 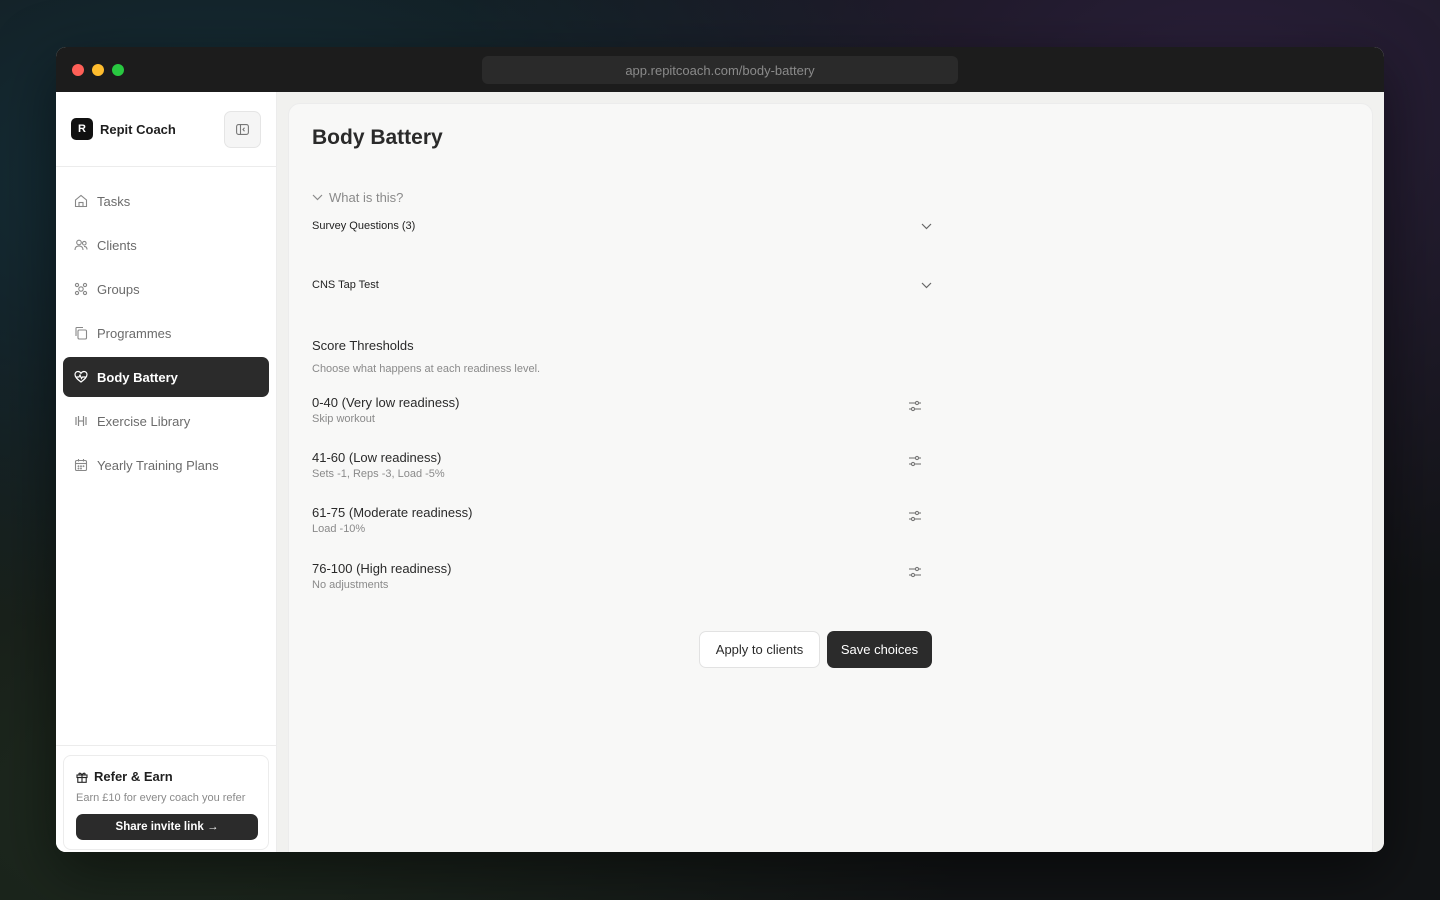 I want to click on threshold-range: 61-75 (Moderate readiness), so click(x=392, y=512).